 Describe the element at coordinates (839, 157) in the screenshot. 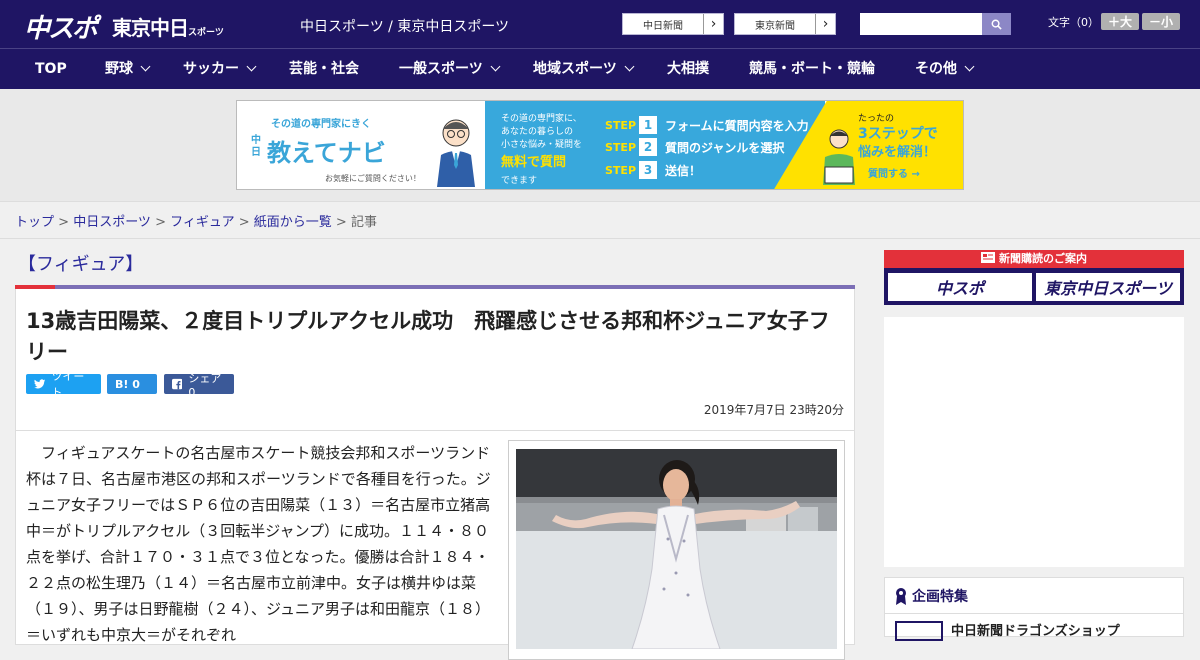

I see `user-laptop-illustration-icon` at that location.